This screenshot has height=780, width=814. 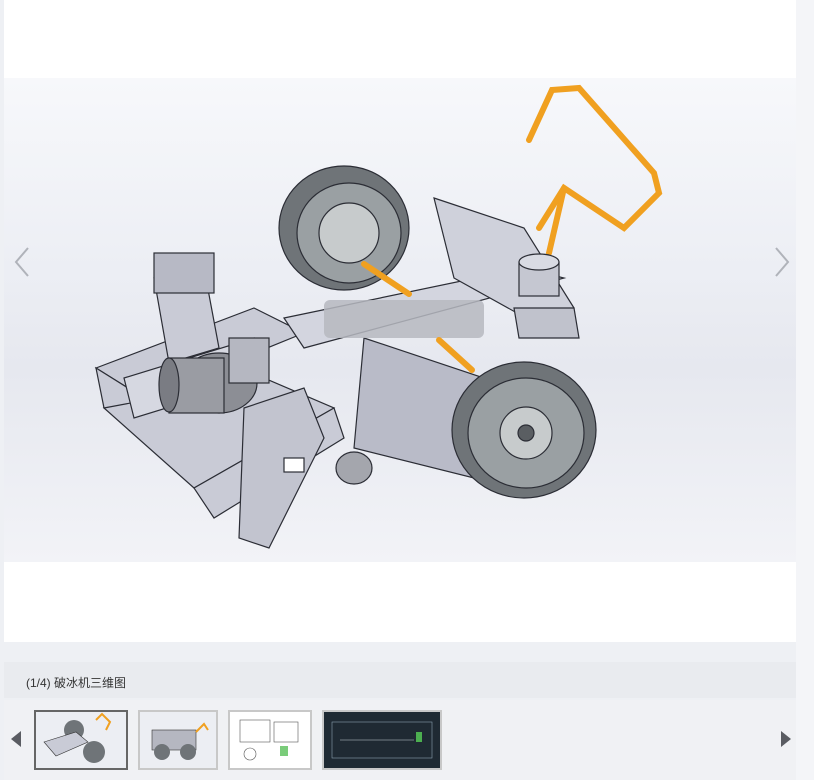 I want to click on next-image-button, so click(x=783, y=262).